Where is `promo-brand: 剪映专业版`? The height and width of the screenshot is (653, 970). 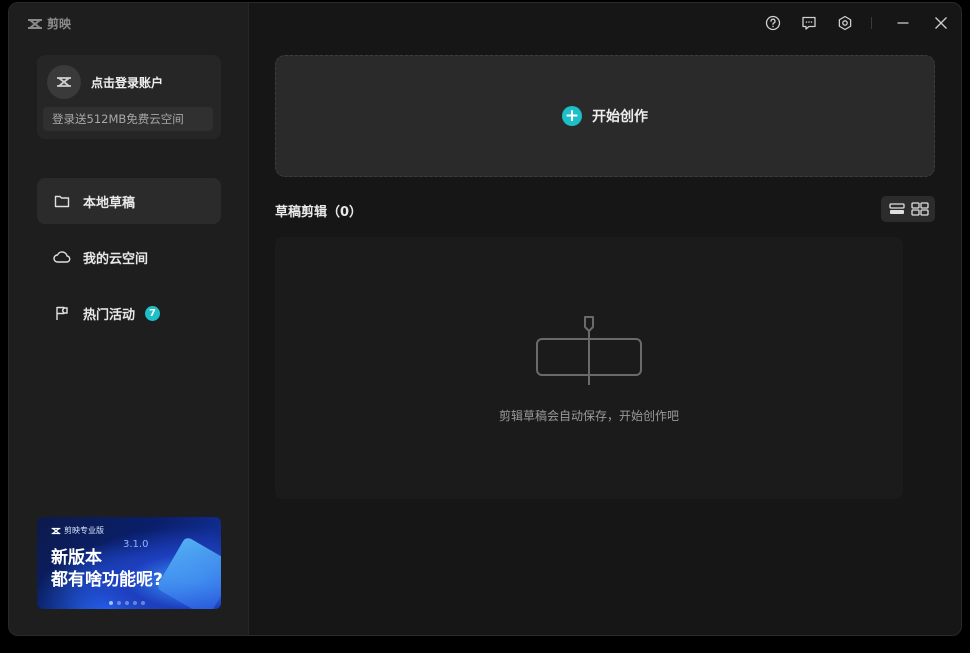 promo-brand: 剪映专业版 is located at coordinates (77, 530).